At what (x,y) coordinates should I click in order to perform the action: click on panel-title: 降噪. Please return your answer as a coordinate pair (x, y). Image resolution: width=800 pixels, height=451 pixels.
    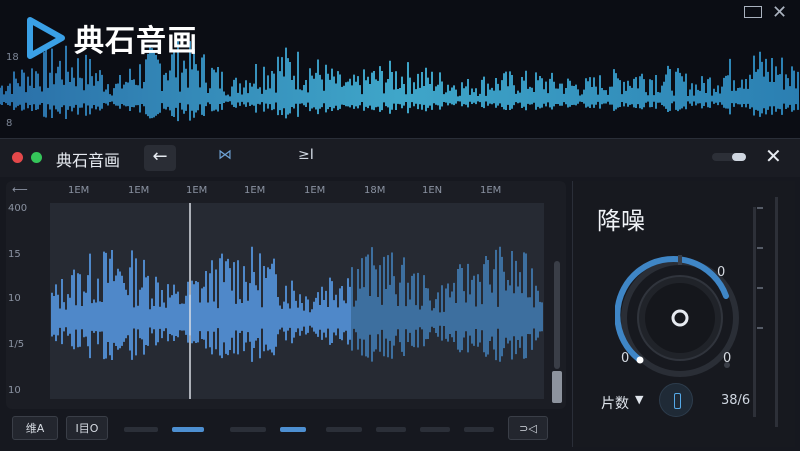
    Looking at the image, I should click on (621, 221).